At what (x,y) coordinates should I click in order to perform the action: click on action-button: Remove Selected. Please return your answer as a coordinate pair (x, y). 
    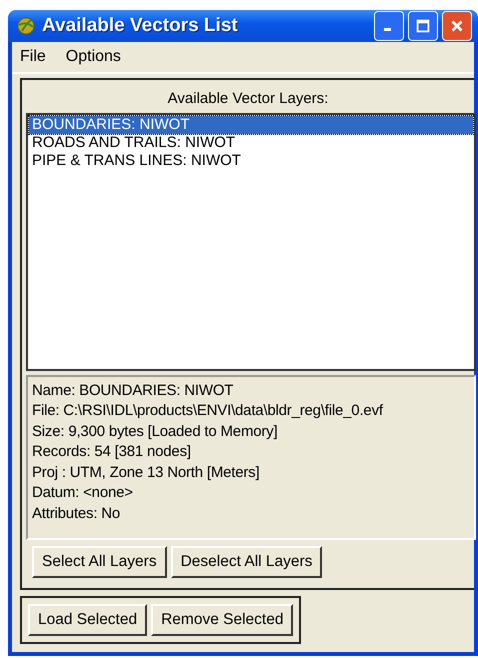
    Looking at the image, I should click on (222, 620).